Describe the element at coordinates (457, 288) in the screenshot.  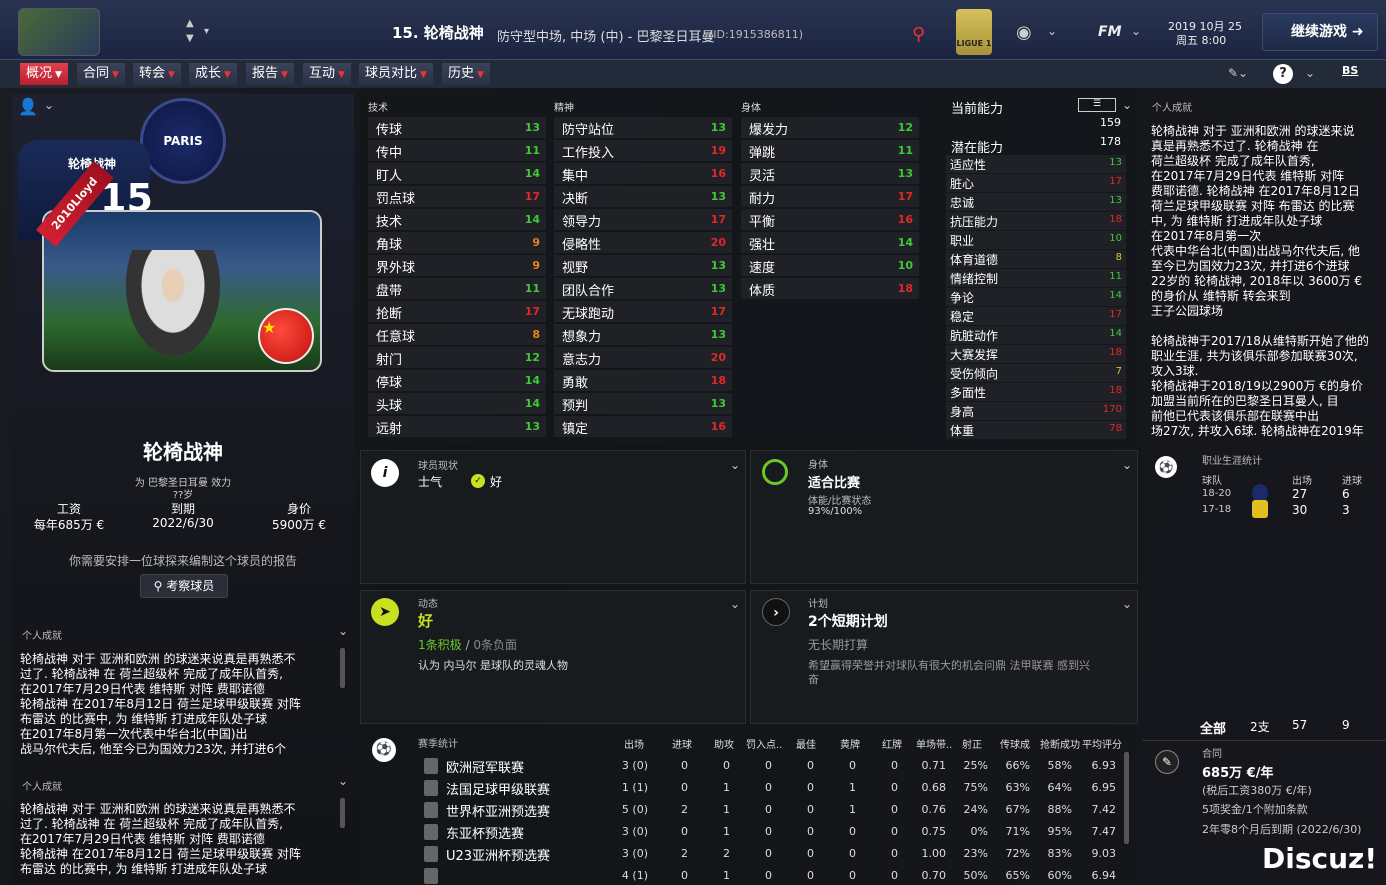
I see `attr-row: 盘带 11` at that location.